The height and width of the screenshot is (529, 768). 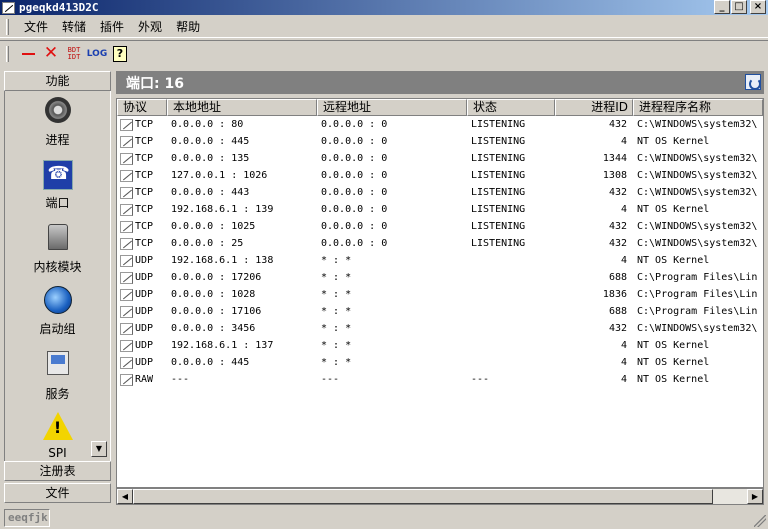 I want to click on nav-port: 端口, so click(x=57, y=188).